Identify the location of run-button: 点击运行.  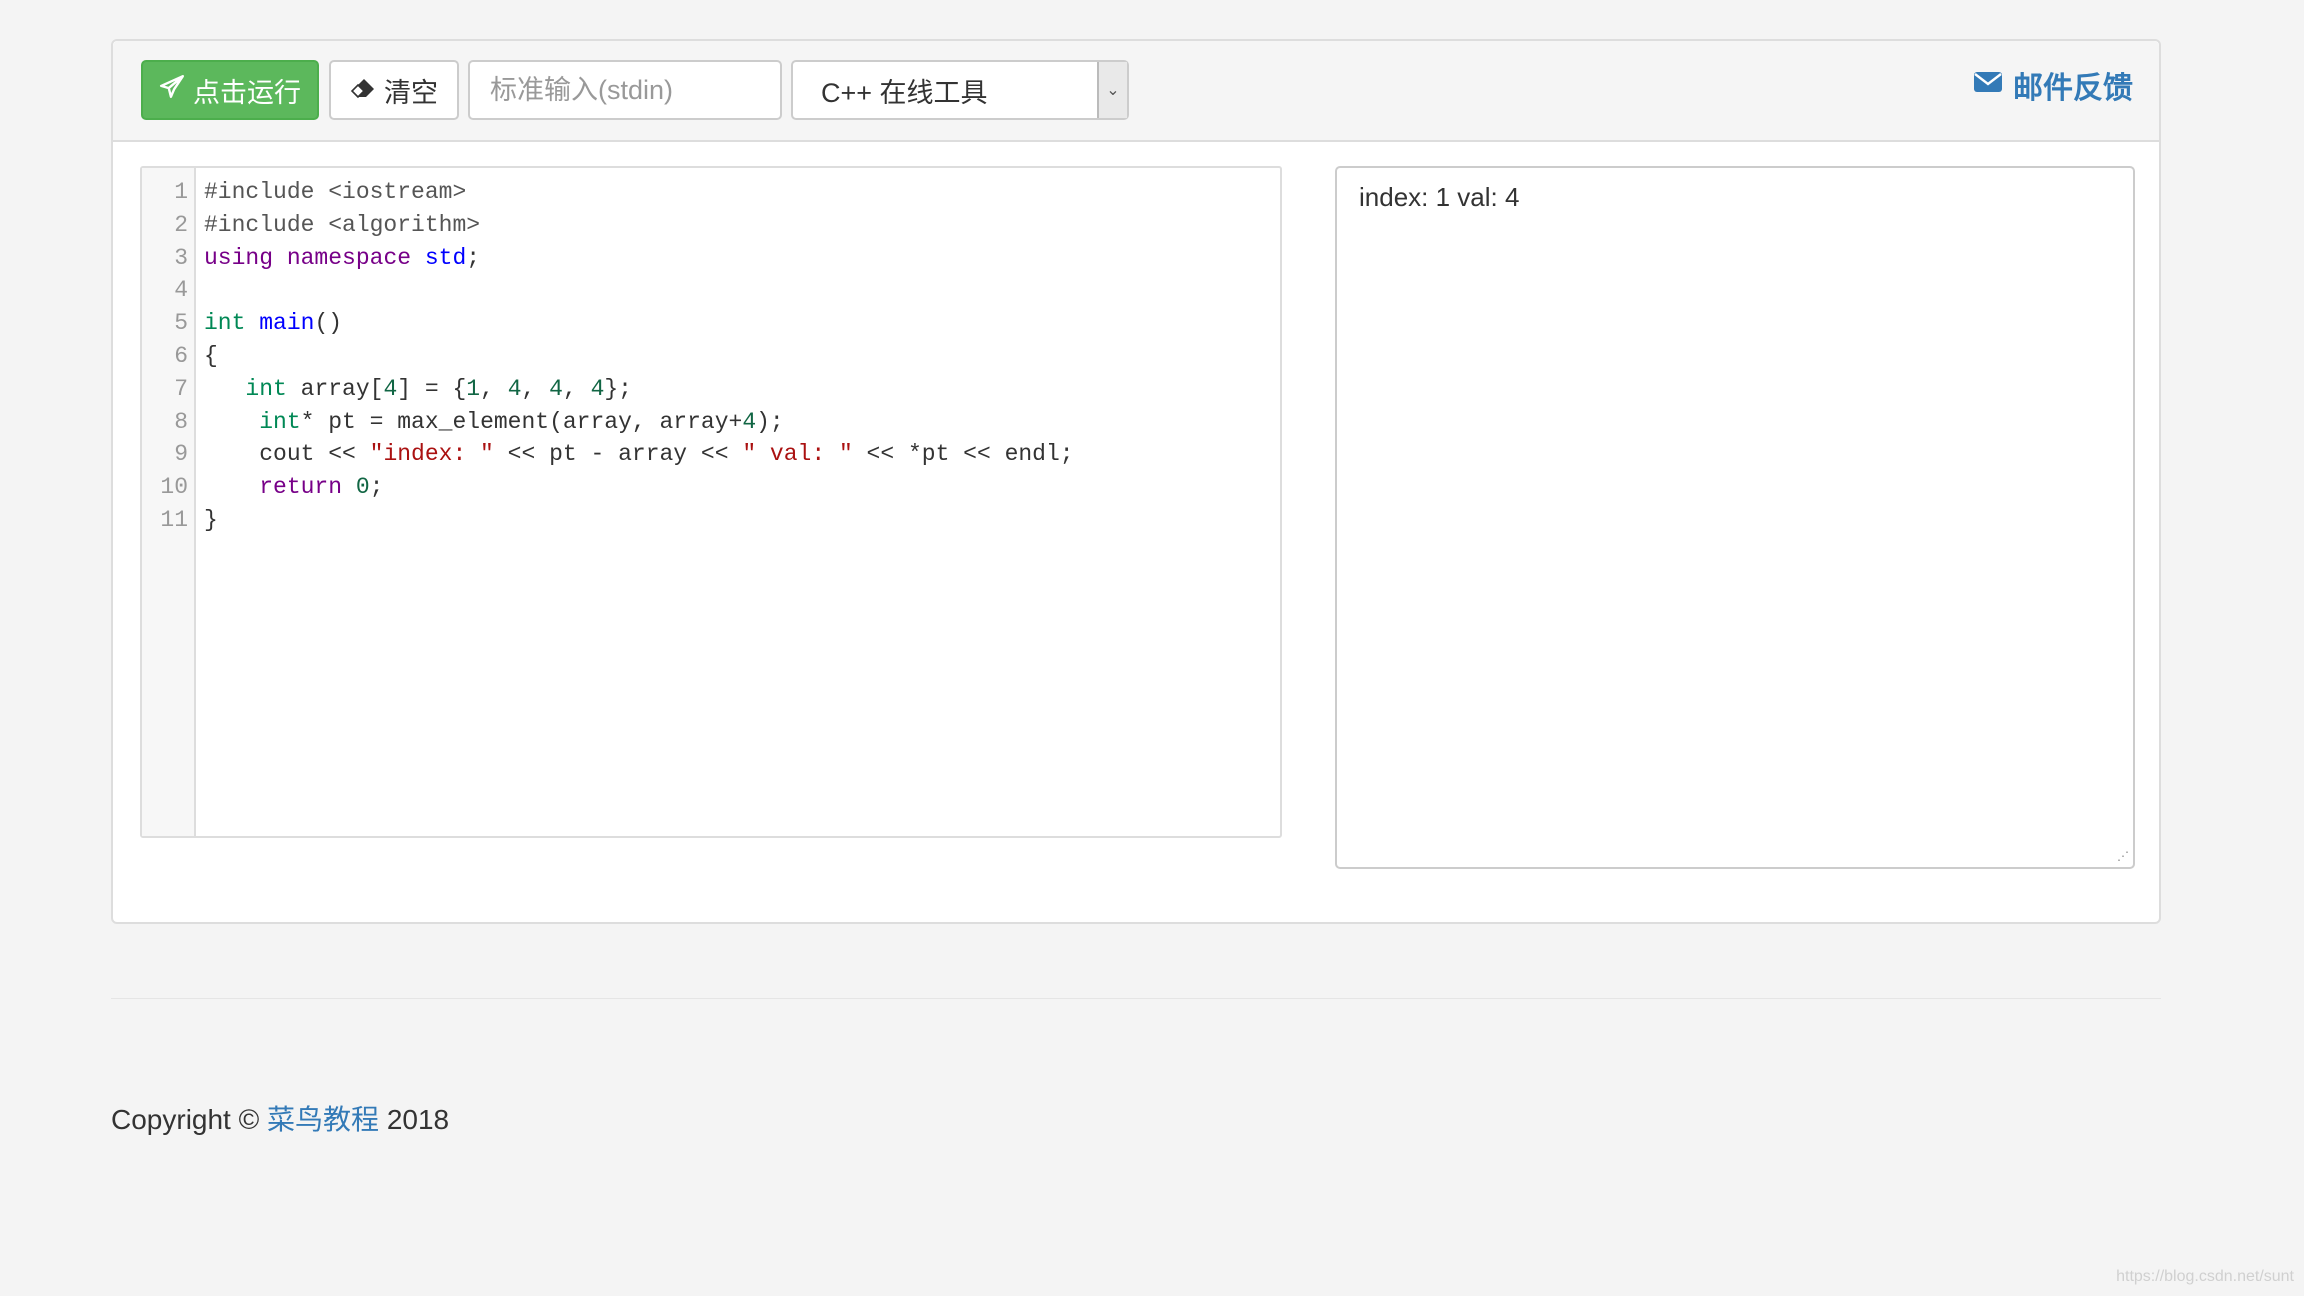
(230, 90).